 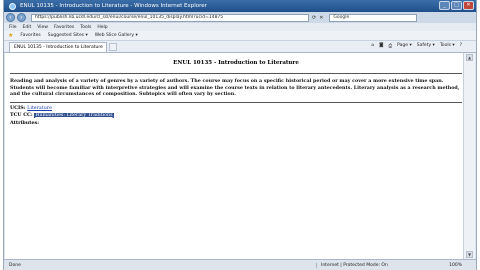 I want to click on tab-course-page: ENUL 10135 - Introduction to Literature, so click(x=58, y=47).